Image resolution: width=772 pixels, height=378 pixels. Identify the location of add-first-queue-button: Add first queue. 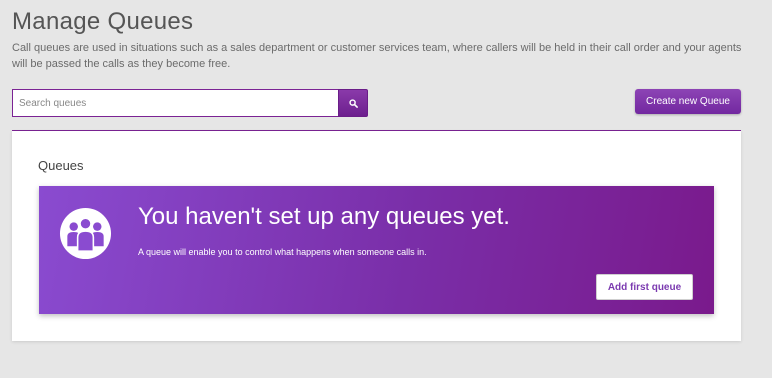
(644, 287).